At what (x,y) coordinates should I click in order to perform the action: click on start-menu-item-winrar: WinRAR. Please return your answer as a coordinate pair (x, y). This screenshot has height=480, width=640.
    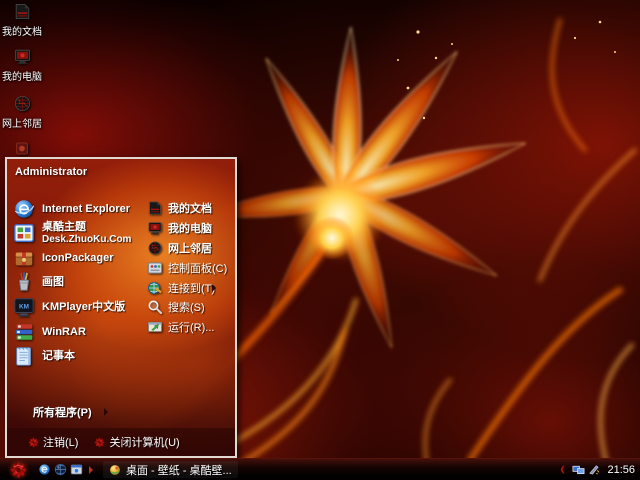
    Looking at the image, I should click on (77, 332).